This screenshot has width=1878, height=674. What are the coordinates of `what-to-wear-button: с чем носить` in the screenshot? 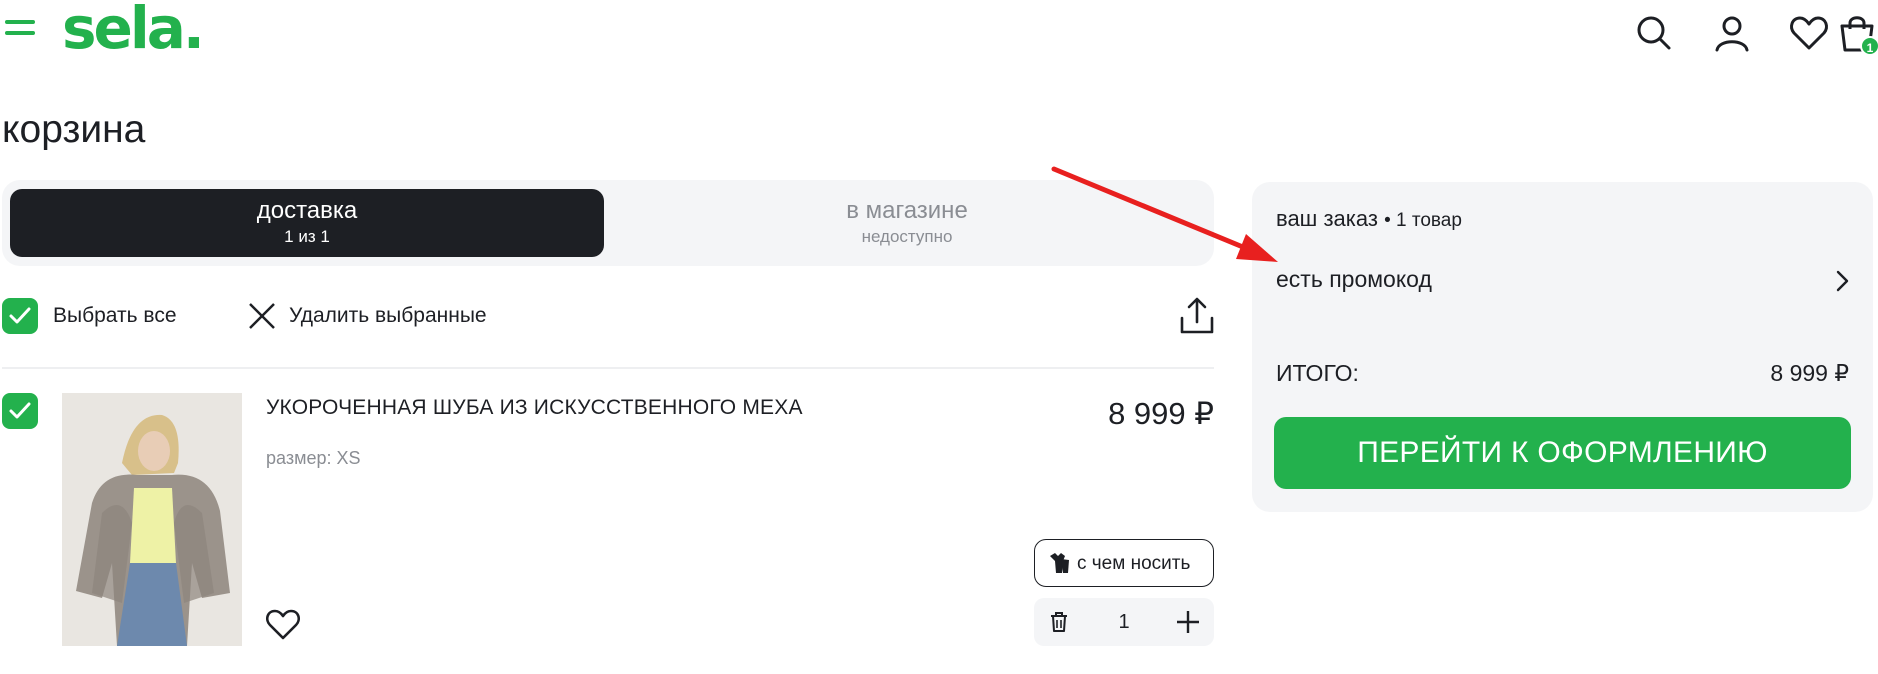 It's located at (1124, 563).